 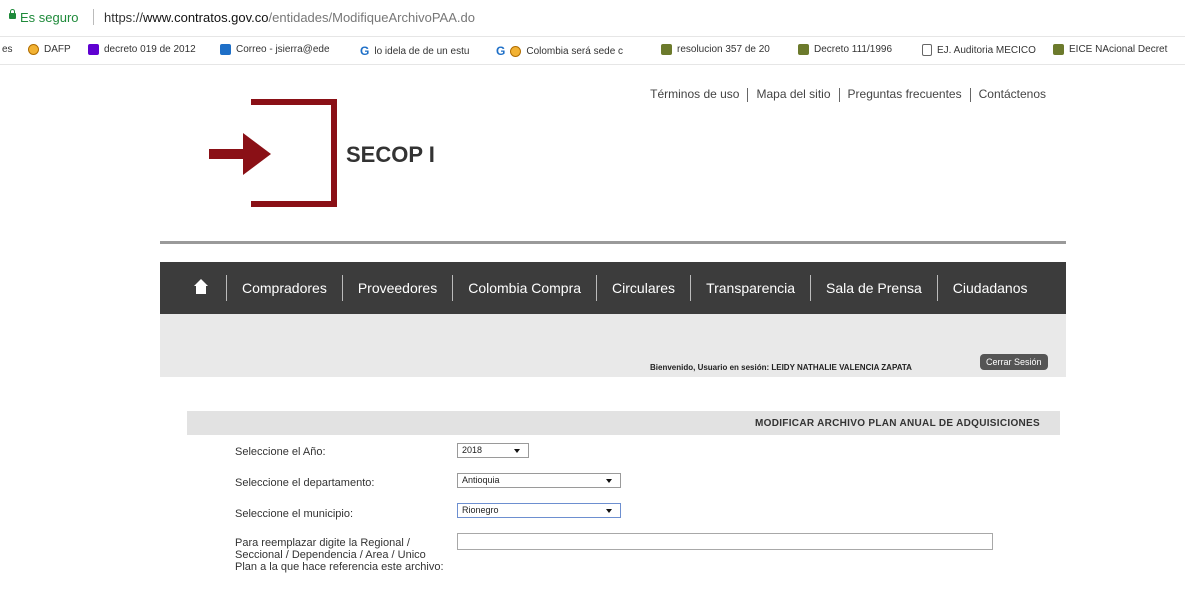 I want to click on logo-frame-bottom, so click(x=258, y=204).